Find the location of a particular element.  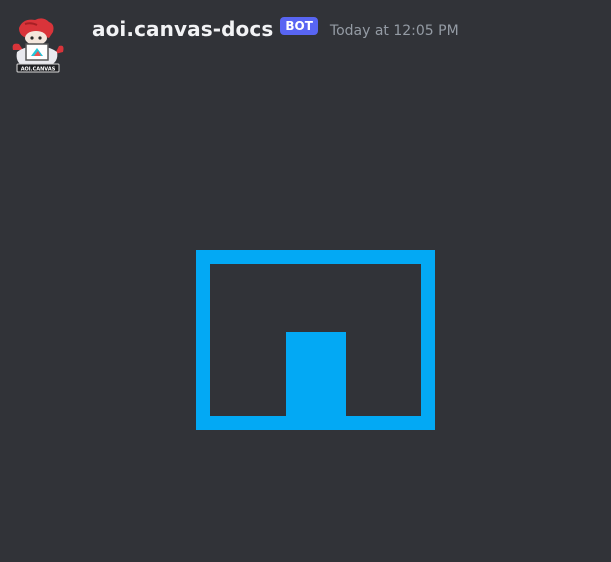

canvas-inner-block-shape is located at coordinates (316, 377).